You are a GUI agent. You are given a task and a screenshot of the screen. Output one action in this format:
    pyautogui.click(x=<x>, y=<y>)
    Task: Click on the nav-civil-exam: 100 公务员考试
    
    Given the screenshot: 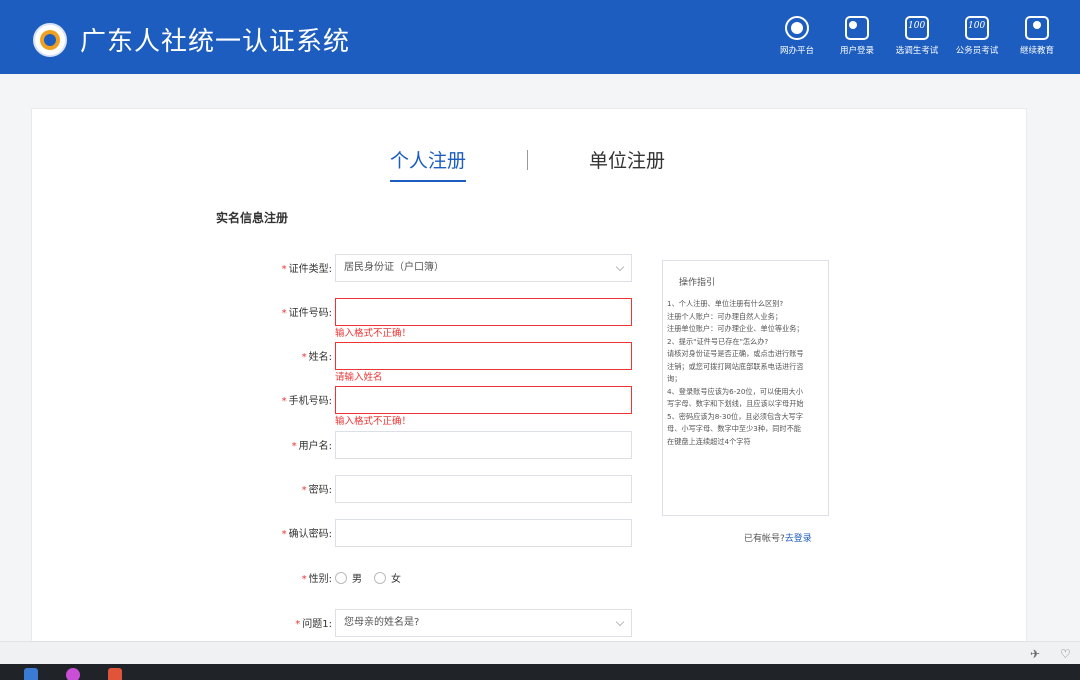 What is the action you would take?
    pyautogui.click(x=977, y=36)
    